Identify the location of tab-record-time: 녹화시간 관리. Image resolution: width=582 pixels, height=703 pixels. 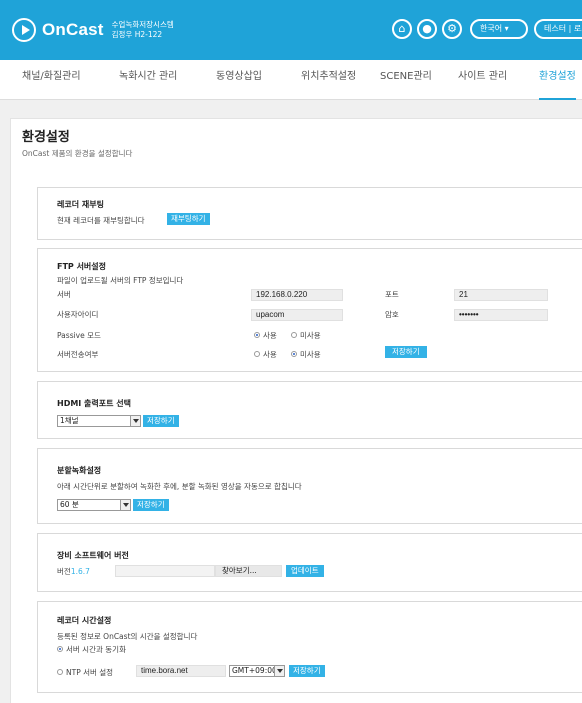
(148, 80).